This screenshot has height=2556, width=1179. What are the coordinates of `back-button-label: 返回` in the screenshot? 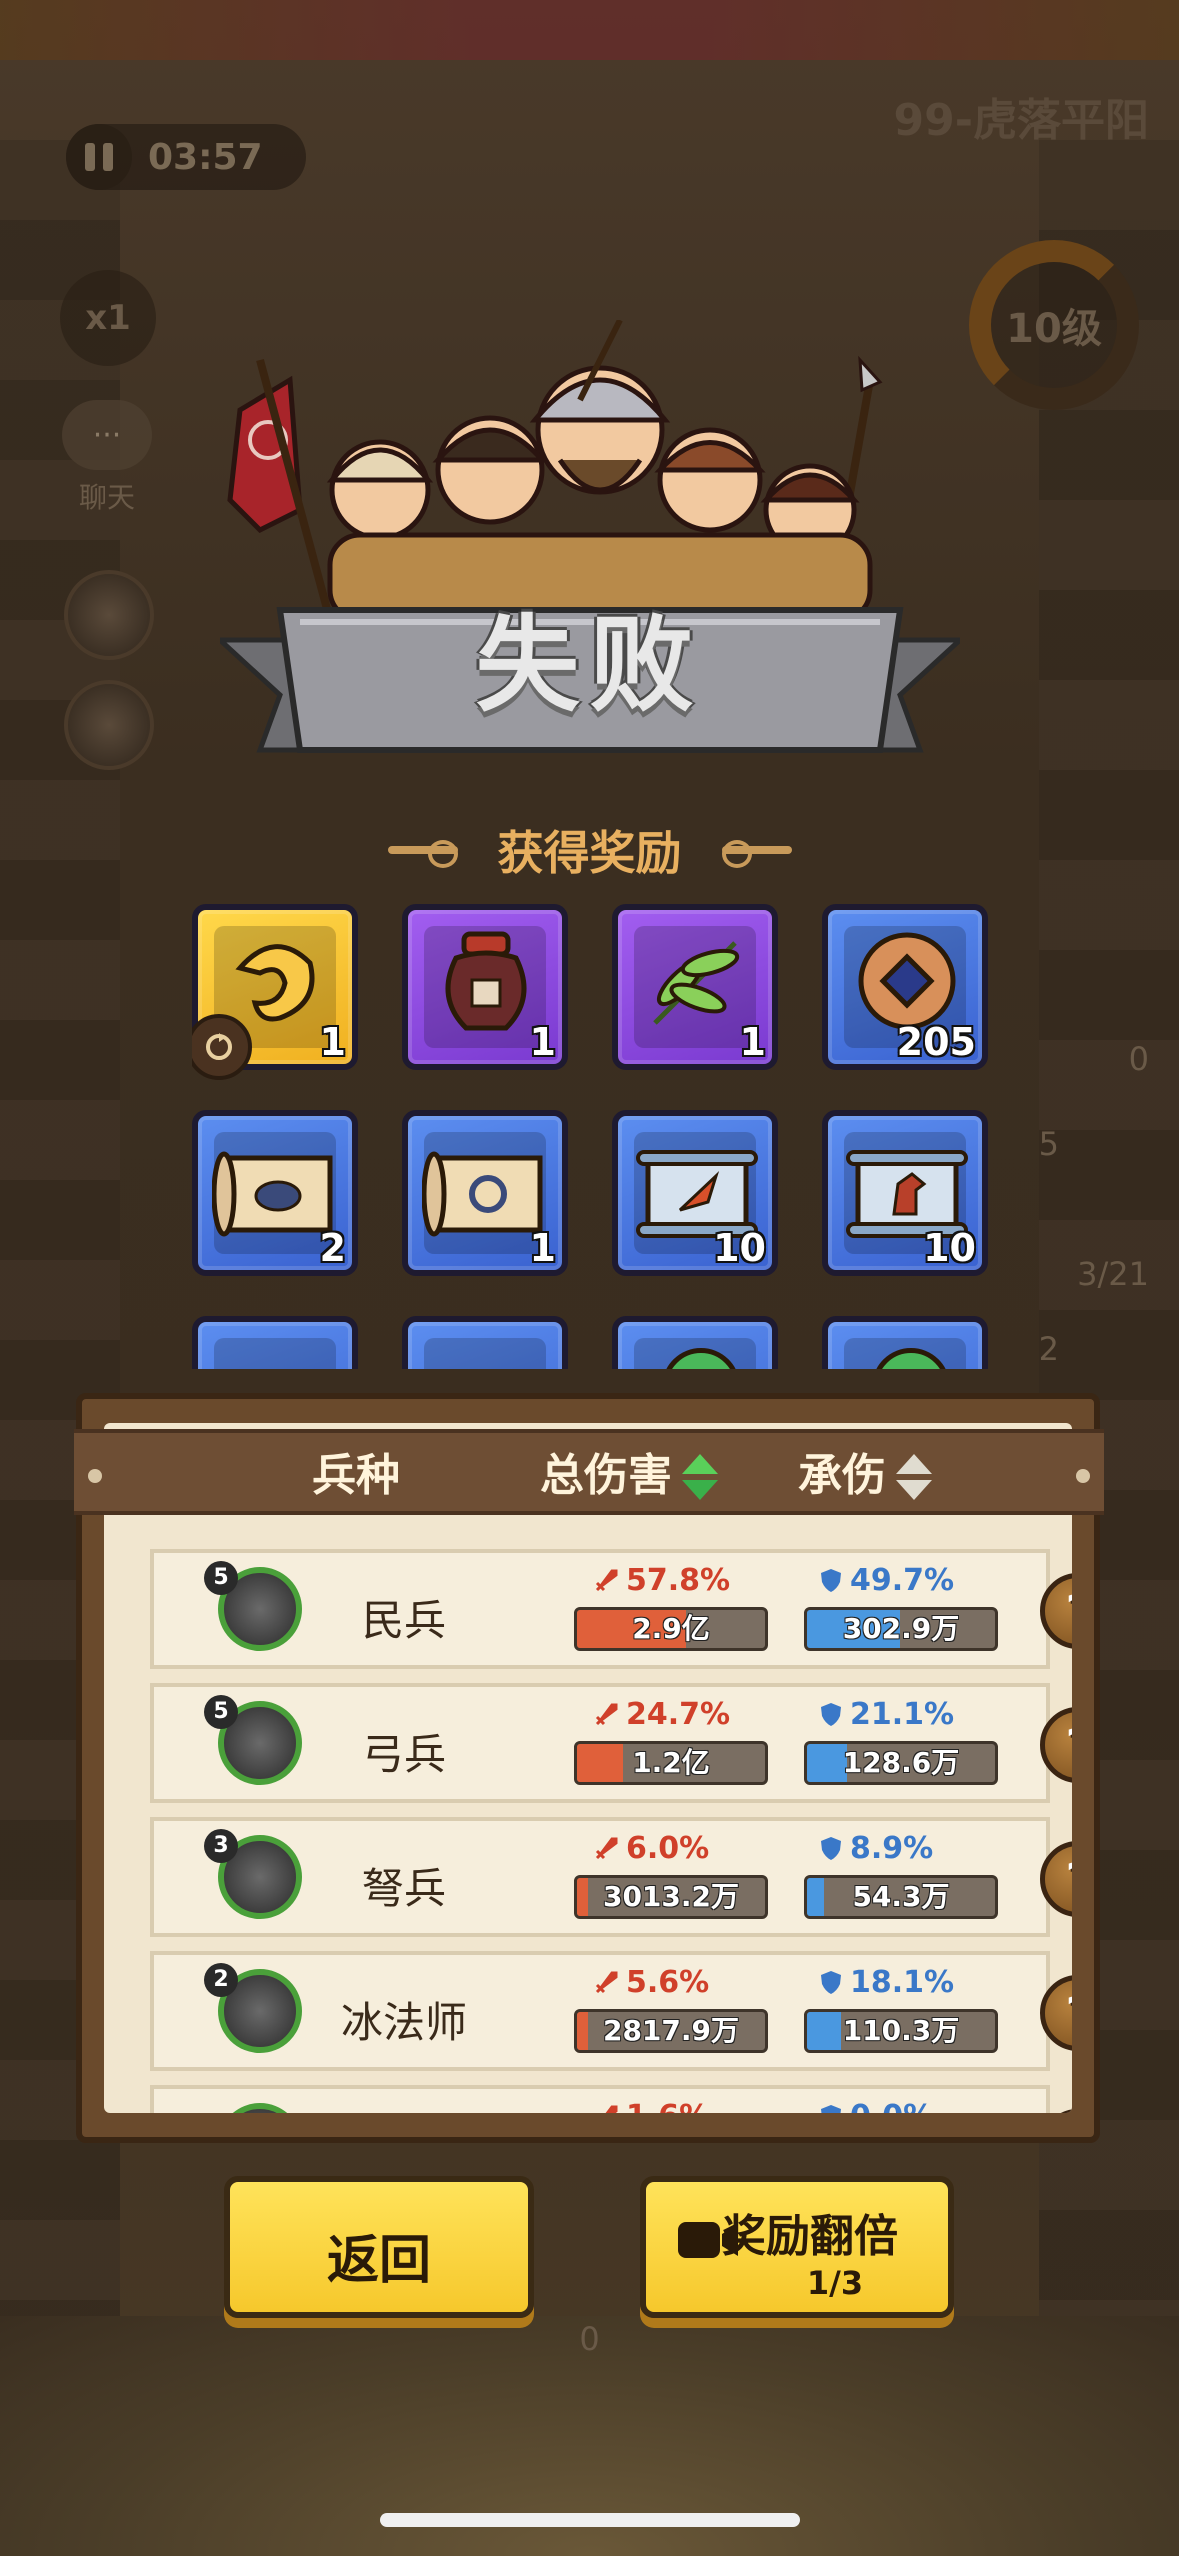 It's located at (378, 2261).